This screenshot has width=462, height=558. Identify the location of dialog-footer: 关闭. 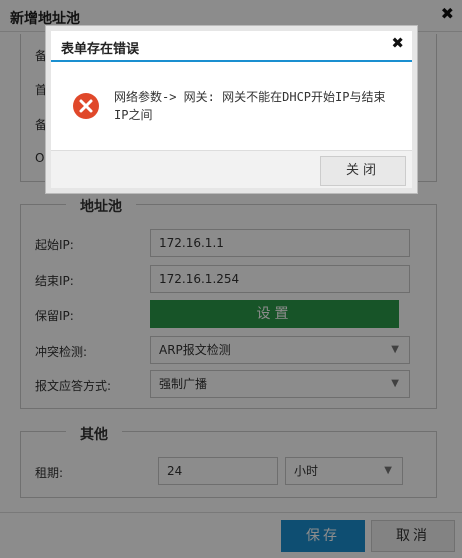
(231, 169).